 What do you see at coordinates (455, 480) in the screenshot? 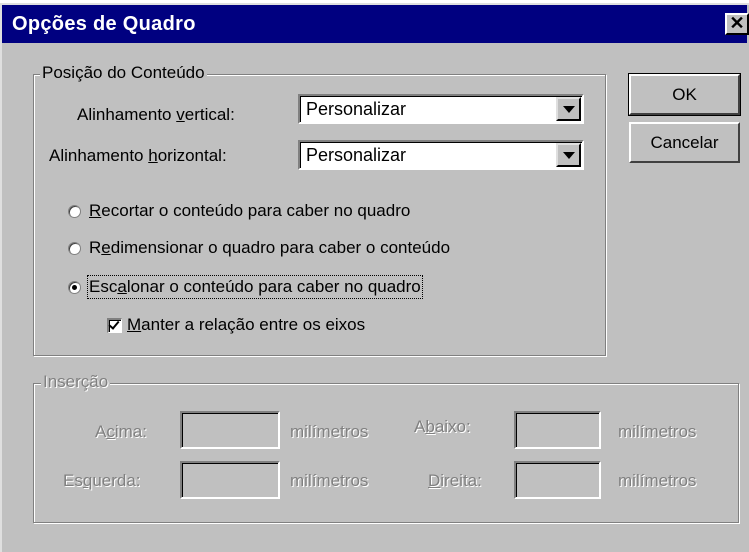
I see `inset-right-label: Direita:` at bounding box center [455, 480].